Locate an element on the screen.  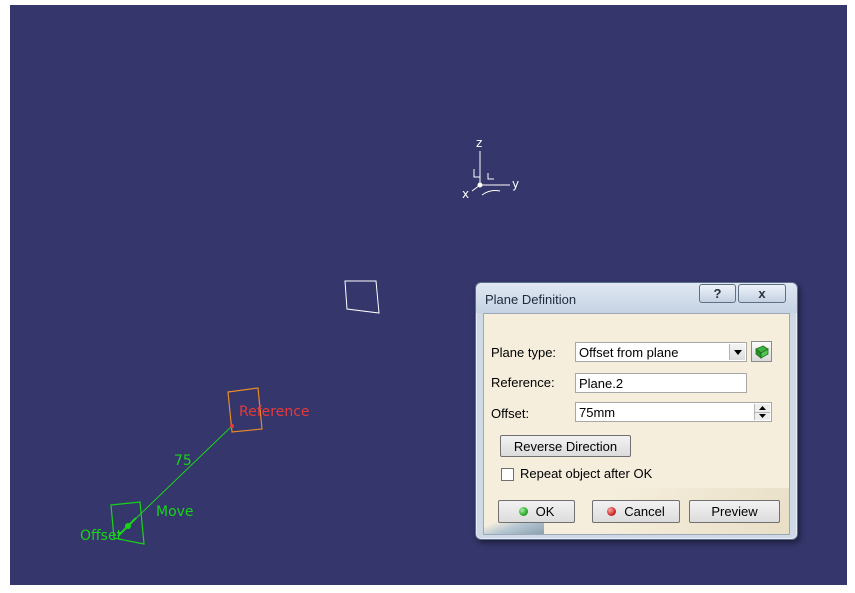
reference-label: Reference is located at coordinates (274, 412).